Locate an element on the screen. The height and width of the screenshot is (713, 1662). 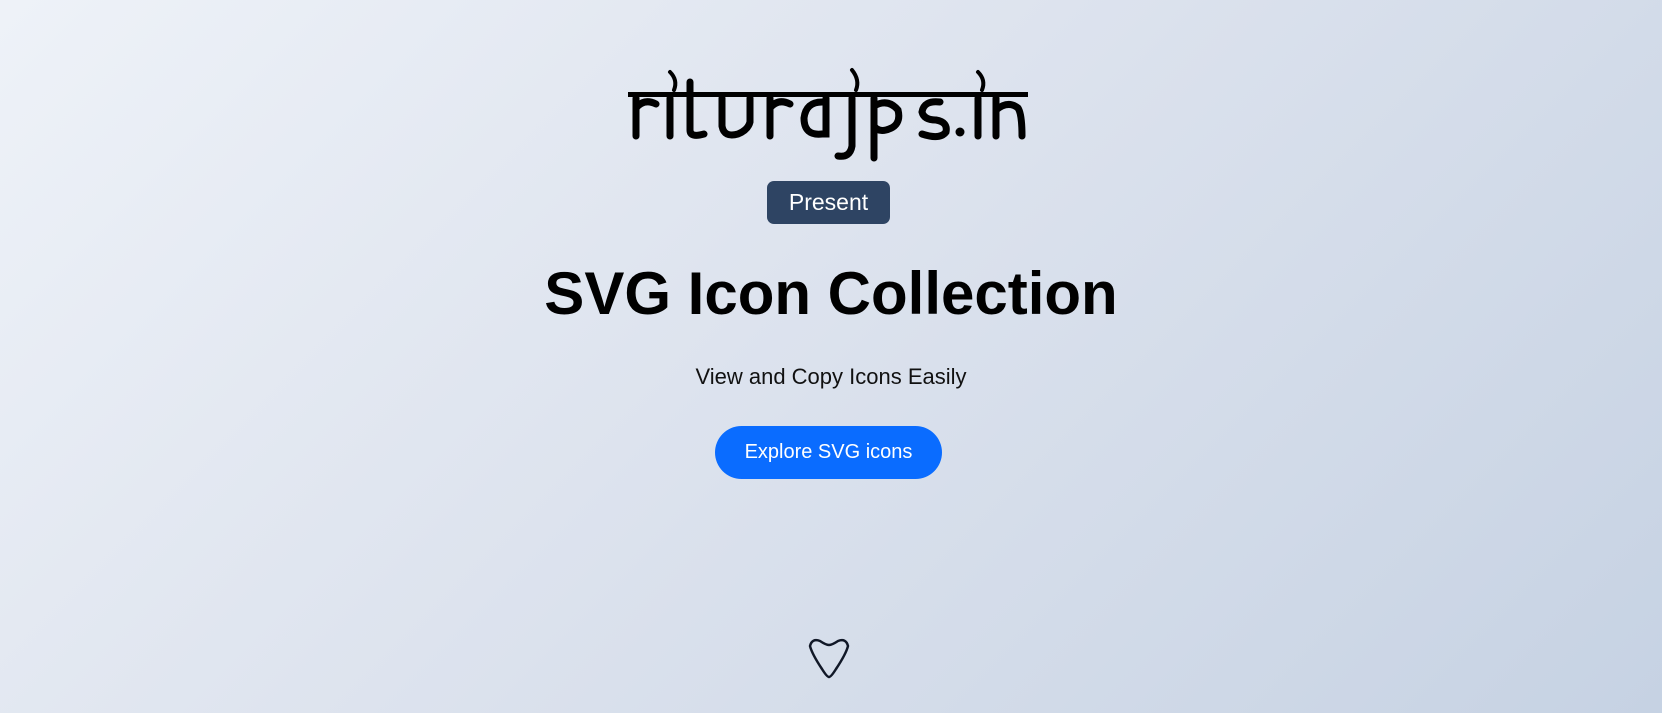
site-logo is located at coordinates (828, 114).